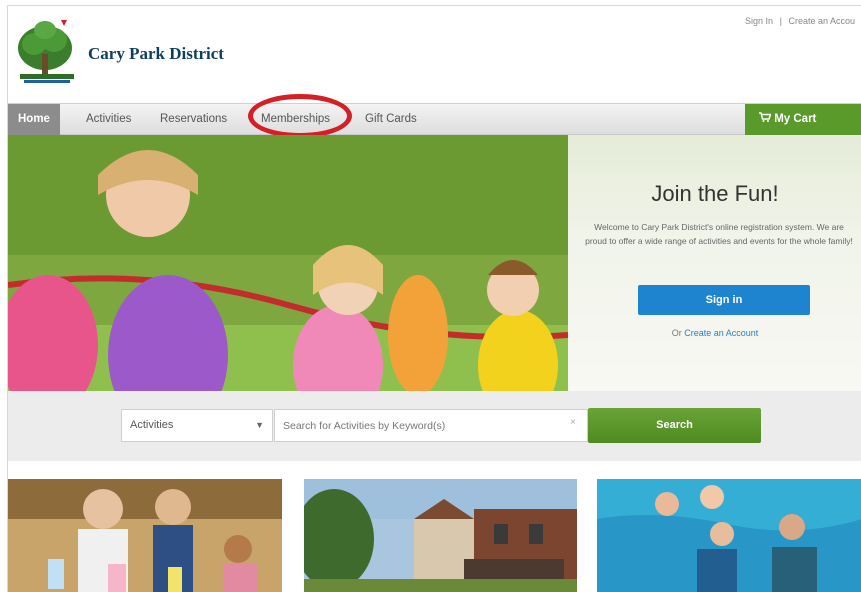 This screenshot has width=861, height=592. What do you see at coordinates (47, 53) in the screenshot?
I see `tree-logo-icon` at bounding box center [47, 53].